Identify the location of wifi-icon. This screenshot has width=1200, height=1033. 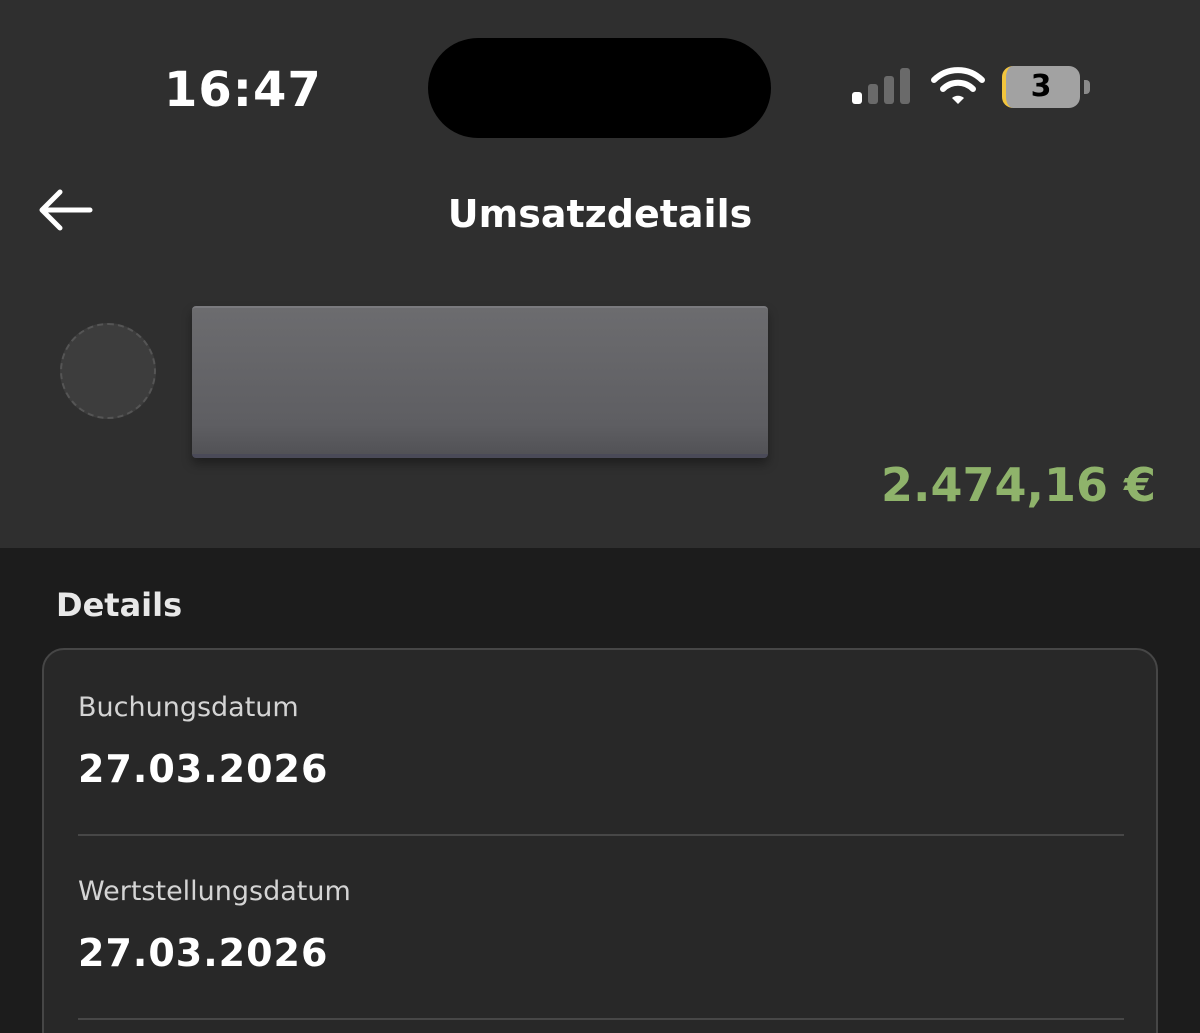
(958, 85).